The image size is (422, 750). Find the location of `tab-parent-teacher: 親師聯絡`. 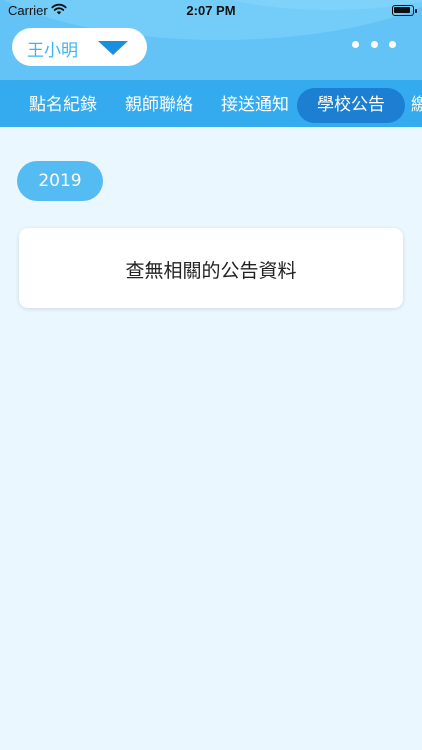

tab-parent-teacher: 親師聯絡 is located at coordinates (159, 105).